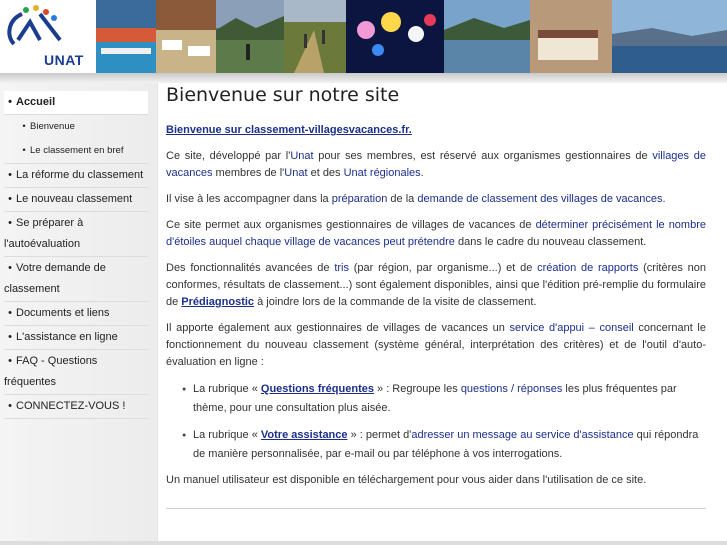  What do you see at coordinates (249, 199) in the screenshot?
I see `text: Il vise à les accompagner dans la` at bounding box center [249, 199].